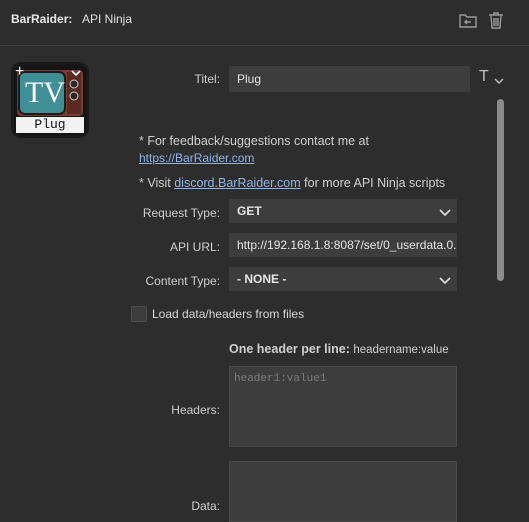  I want to click on request-type-value: GET, so click(249, 211).